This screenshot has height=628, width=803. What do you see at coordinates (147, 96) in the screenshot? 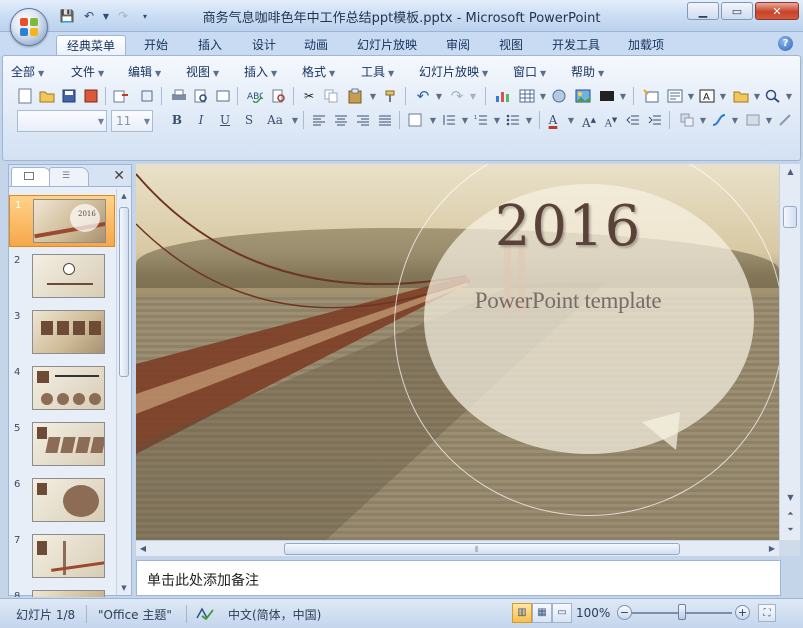
I see `attach-icon` at bounding box center [147, 96].